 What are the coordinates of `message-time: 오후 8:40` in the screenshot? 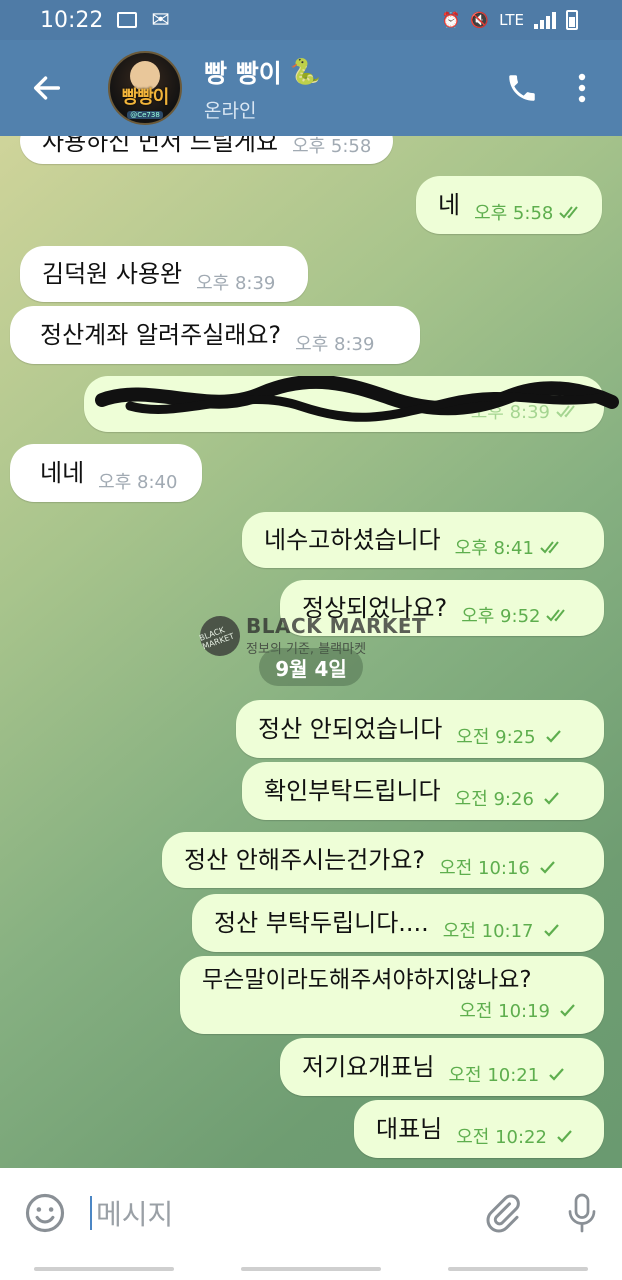 It's located at (137, 481).